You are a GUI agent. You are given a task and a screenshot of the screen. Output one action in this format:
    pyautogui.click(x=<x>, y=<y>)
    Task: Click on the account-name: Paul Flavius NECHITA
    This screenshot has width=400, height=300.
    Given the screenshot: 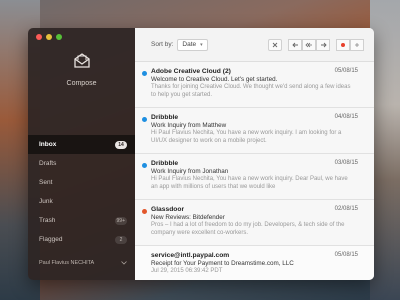 What is the action you would take?
    pyautogui.click(x=67, y=263)
    